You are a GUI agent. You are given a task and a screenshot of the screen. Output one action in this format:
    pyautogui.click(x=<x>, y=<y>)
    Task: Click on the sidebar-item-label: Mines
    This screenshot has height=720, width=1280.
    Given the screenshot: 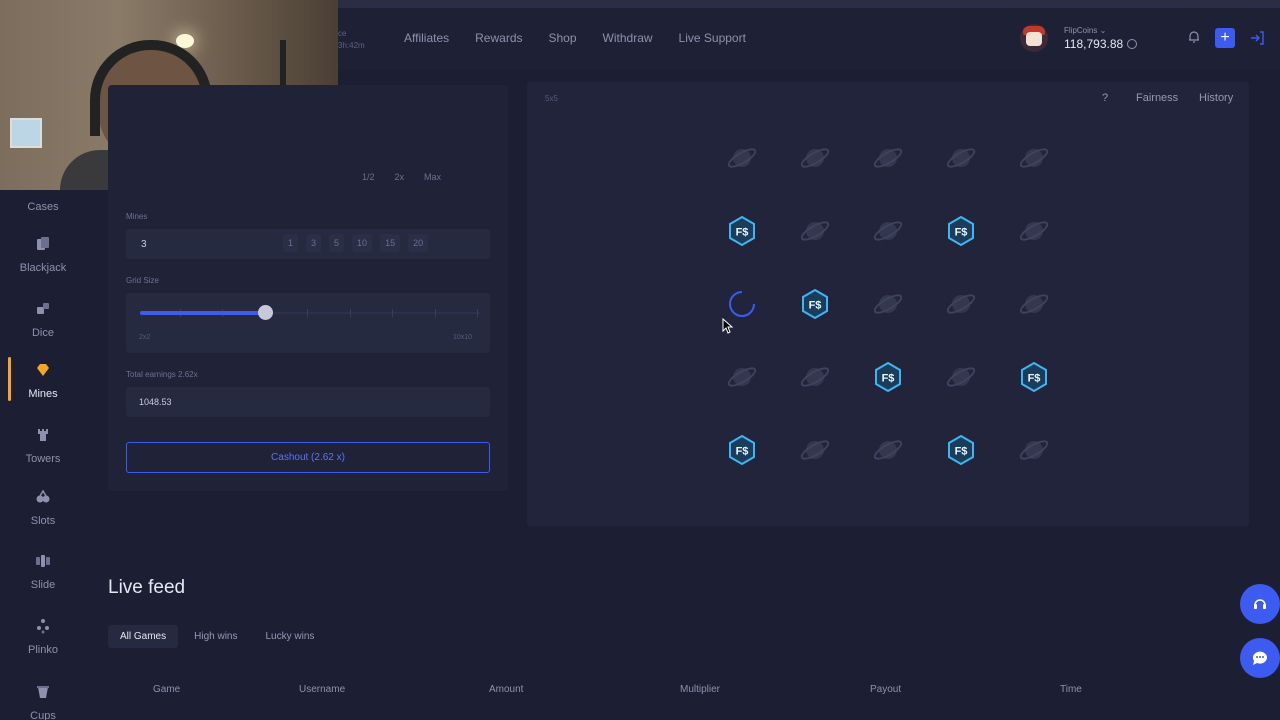 What is the action you would take?
    pyautogui.click(x=43, y=394)
    